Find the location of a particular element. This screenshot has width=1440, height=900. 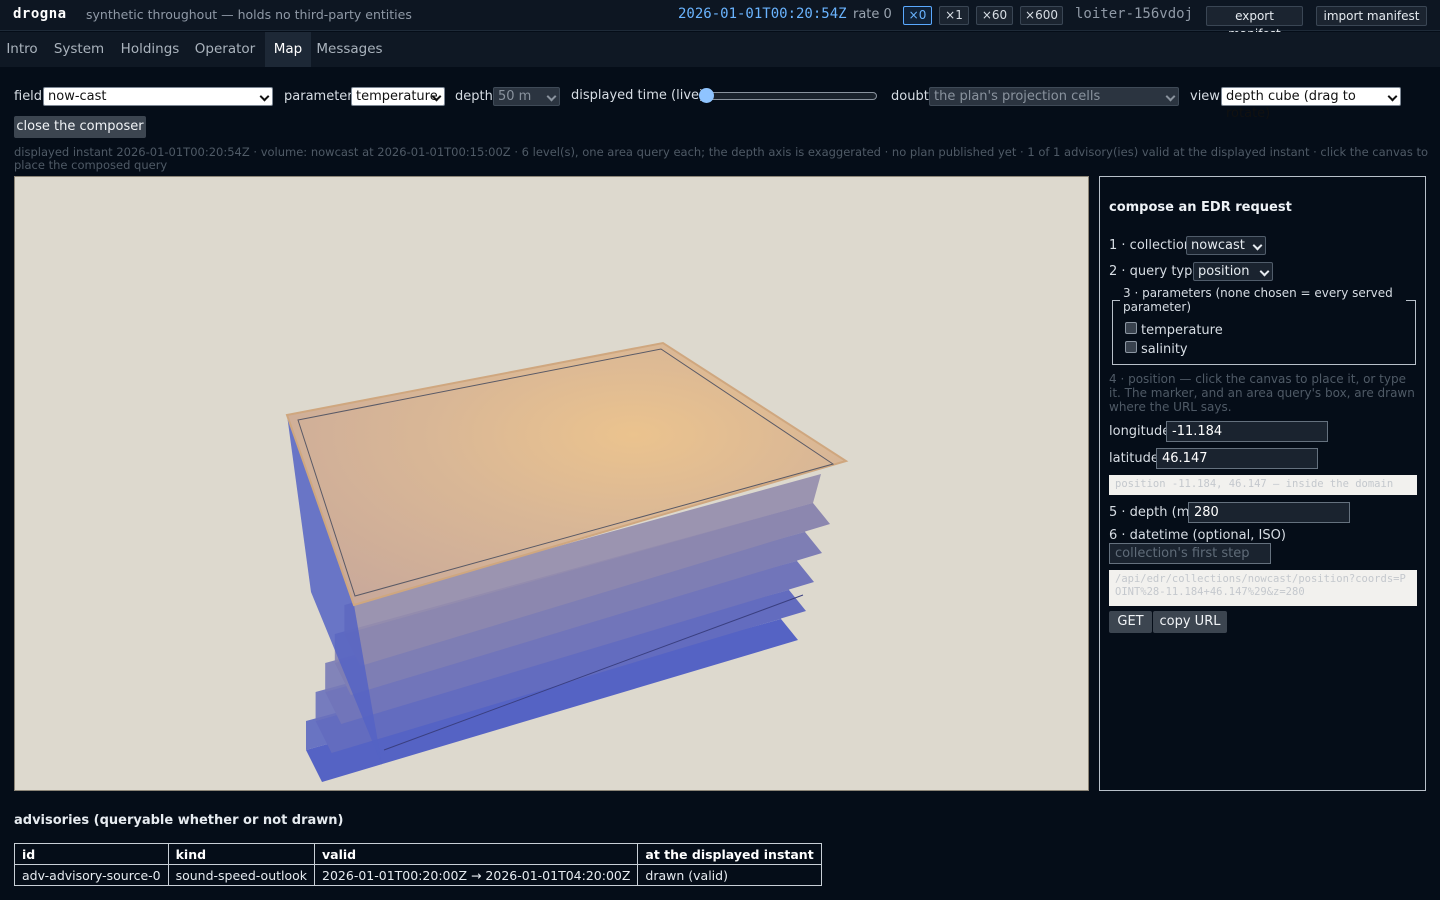

close-composer-button: close the composer is located at coordinates (80, 127).